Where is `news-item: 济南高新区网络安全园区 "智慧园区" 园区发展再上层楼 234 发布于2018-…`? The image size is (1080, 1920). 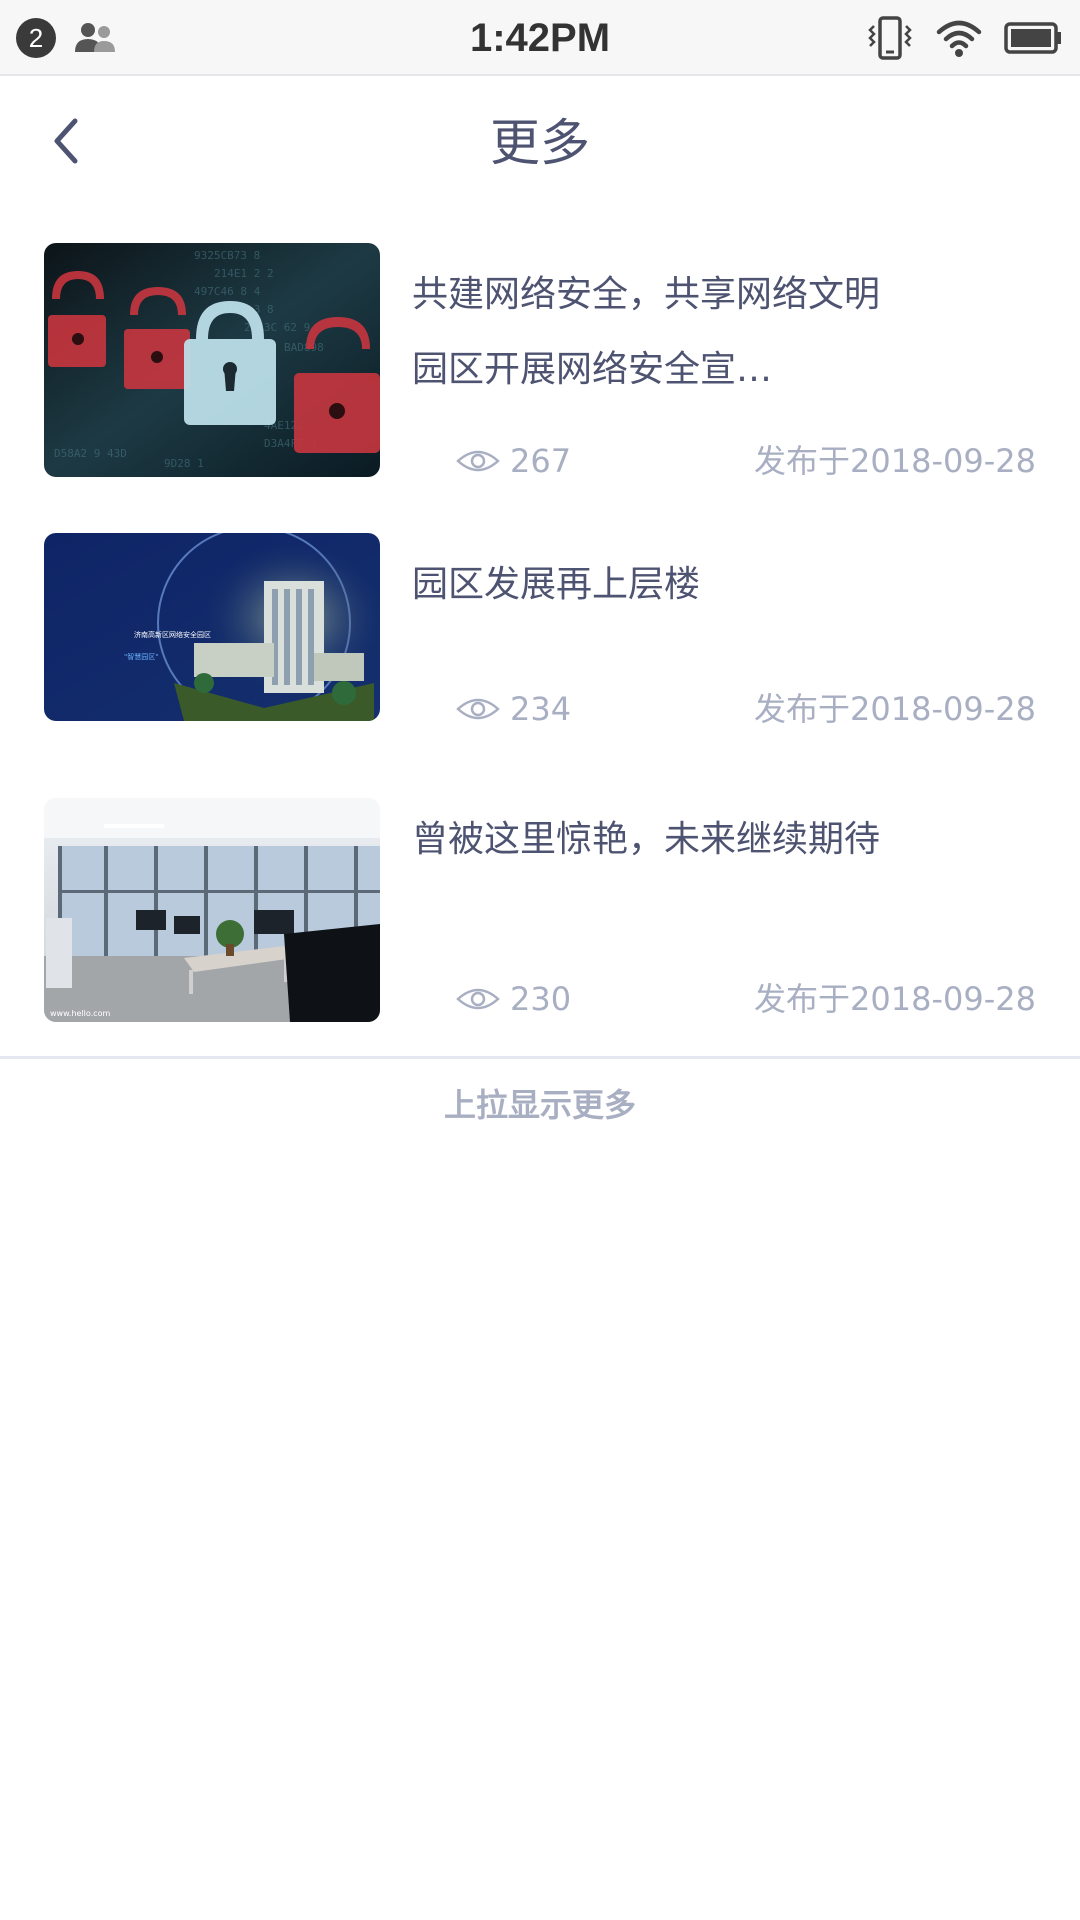 news-item: 济南高新区网络安全园区 "智慧园区" 园区发展再上层楼 234 发布于2018-… is located at coordinates (540, 627).